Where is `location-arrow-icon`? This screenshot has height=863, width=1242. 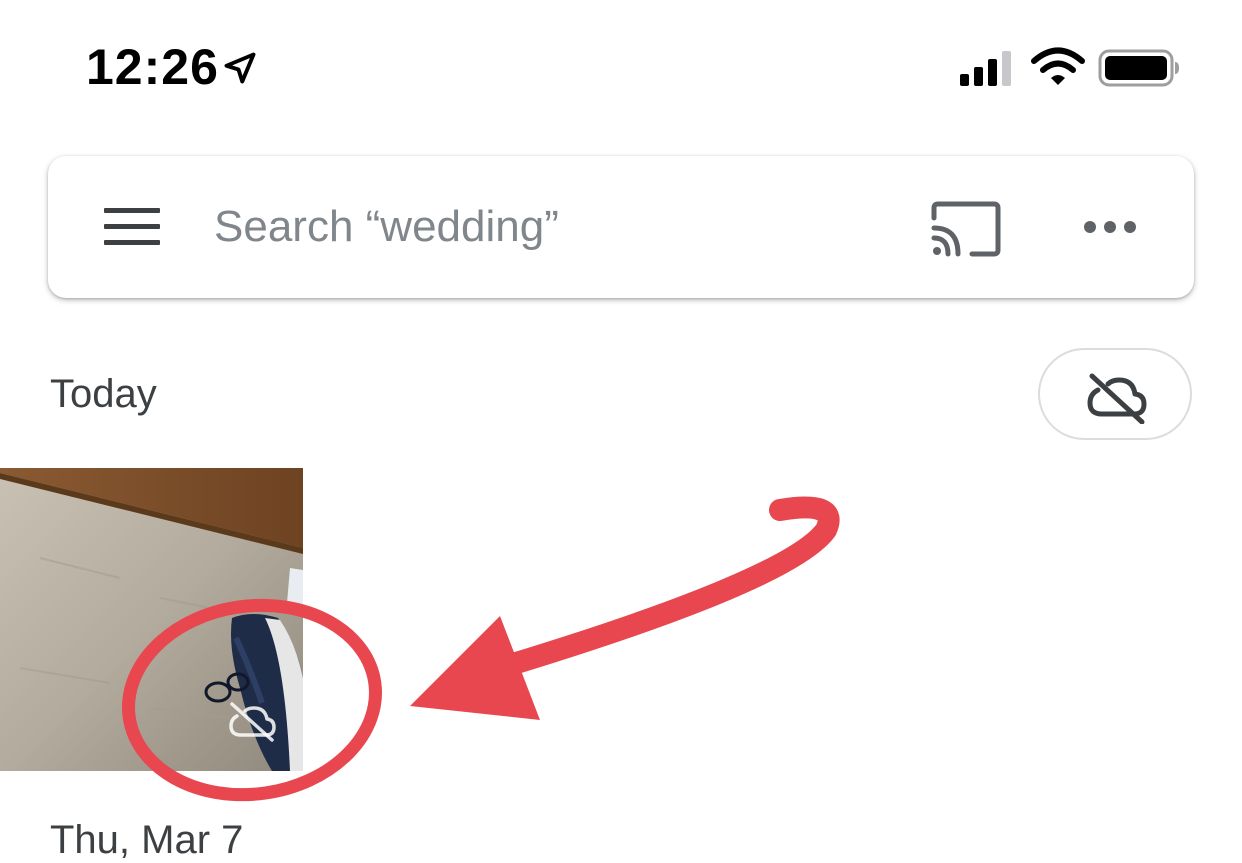
location-arrow-icon is located at coordinates (240, 68).